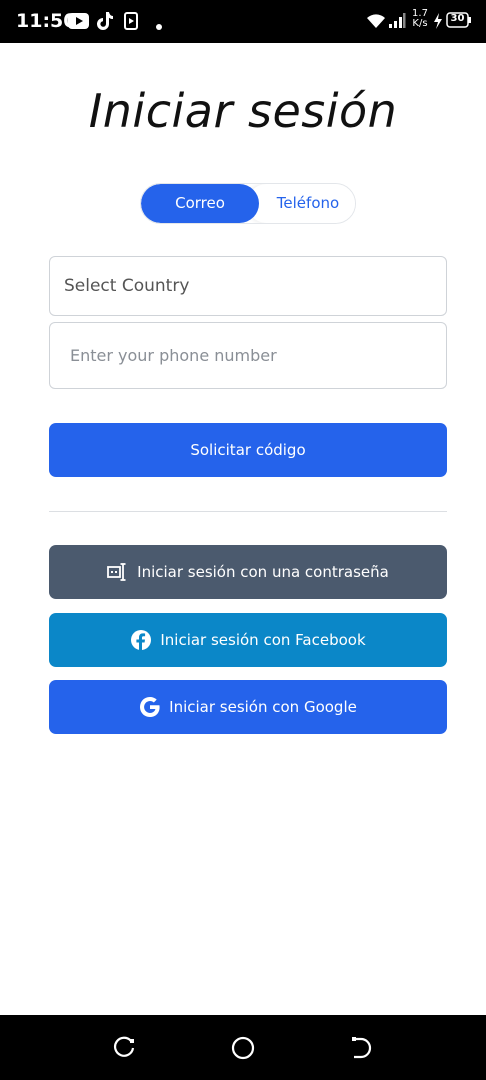 The image size is (486, 1080). What do you see at coordinates (248, 286) in the screenshot?
I see `country-select: Select Country` at bounding box center [248, 286].